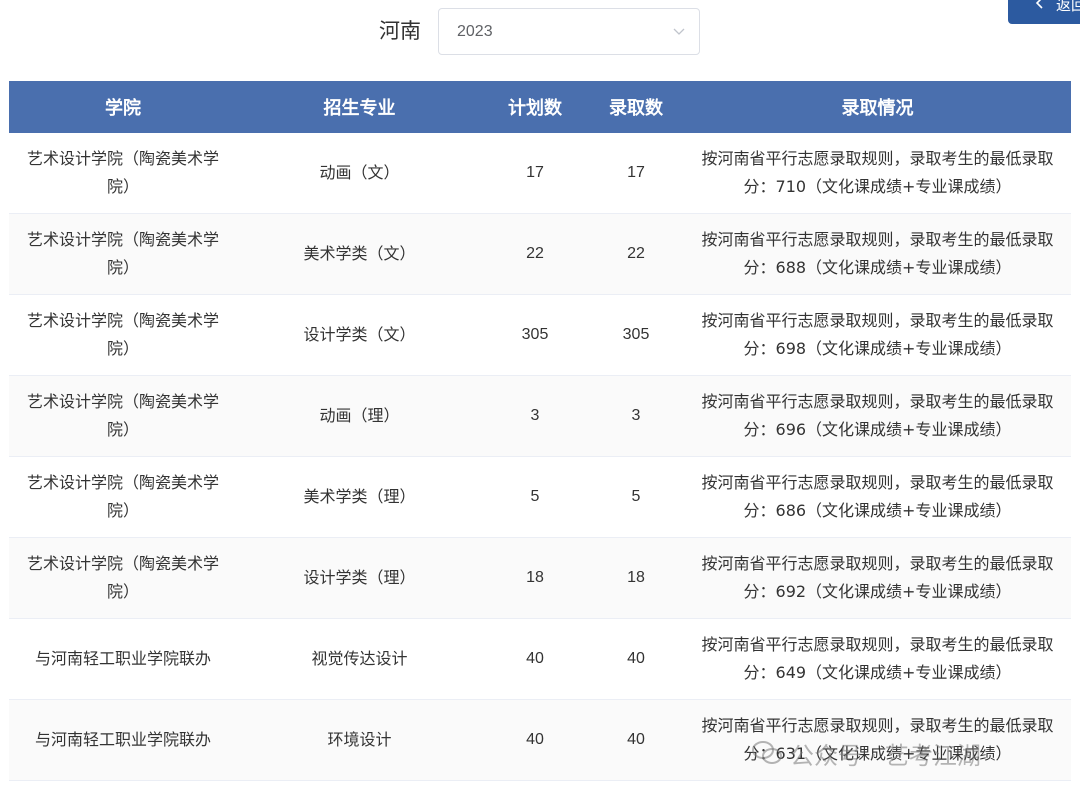  What do you see at coordinates (636, 107) in the screenshot?
I see `header-admitted: 录取数` at bounding box center [636, 107].